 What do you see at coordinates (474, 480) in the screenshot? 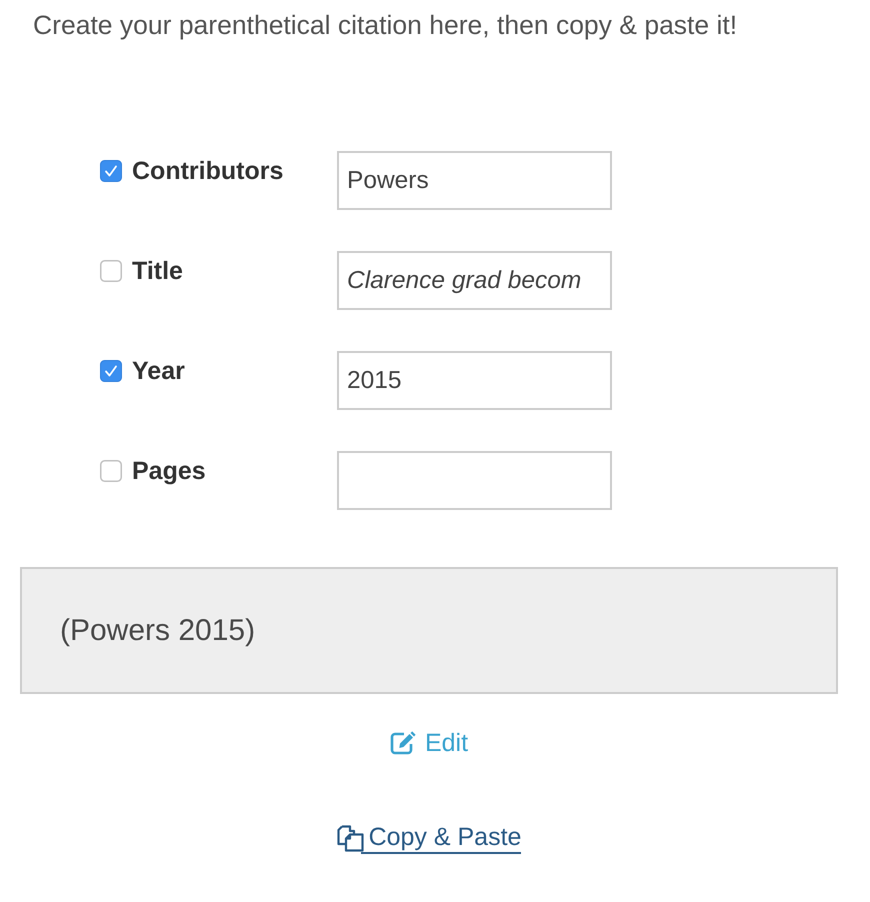
I see `input-field` at bounding box center [474, 480].